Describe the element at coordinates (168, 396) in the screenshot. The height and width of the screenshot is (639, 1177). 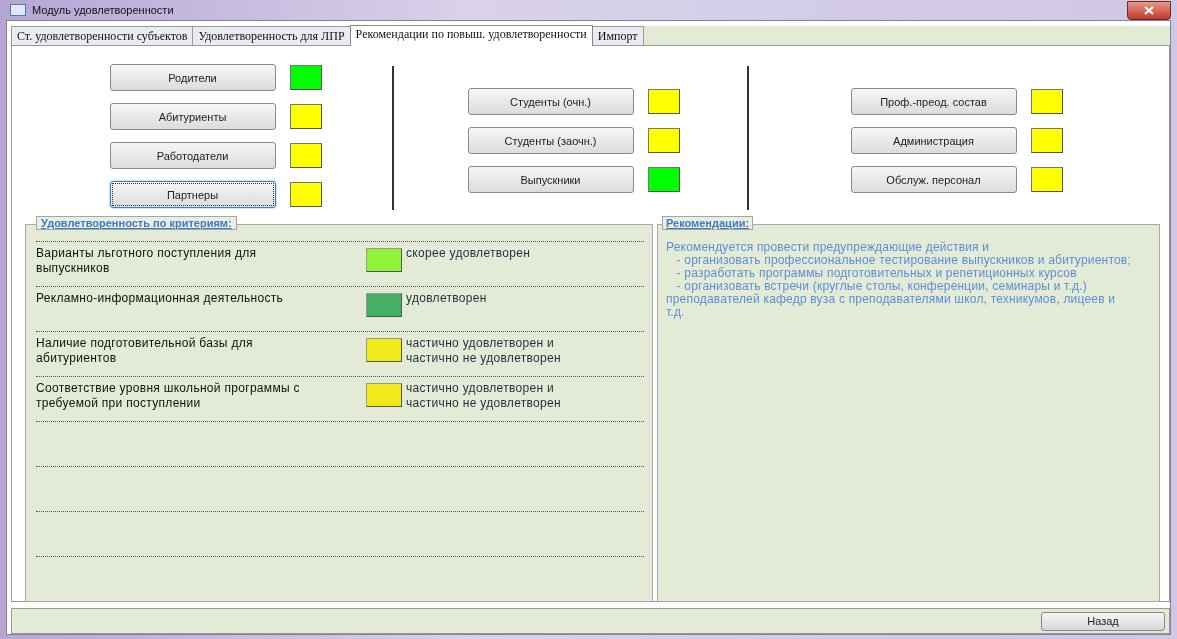
I see `criterion-label: Соответствие уровня школьной программы с требуемой при поступлении` at that location.